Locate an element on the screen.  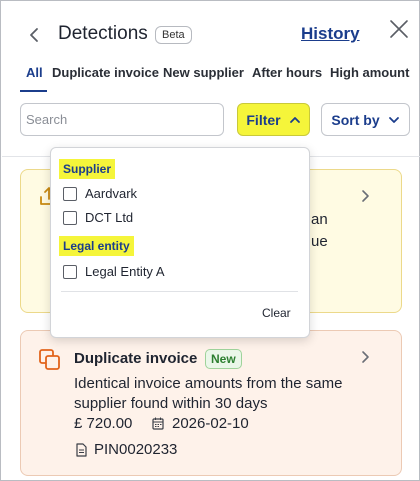
filter-group-legal-entity: Legal entity is located at coordinates (96, 246).